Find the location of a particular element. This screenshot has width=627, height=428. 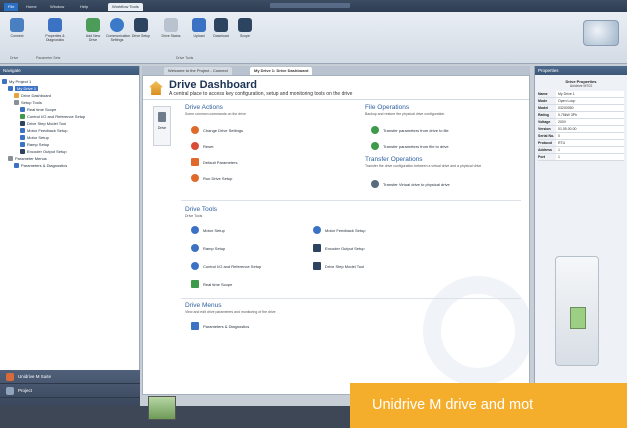

section-divider is located at coordinates (351, 298).